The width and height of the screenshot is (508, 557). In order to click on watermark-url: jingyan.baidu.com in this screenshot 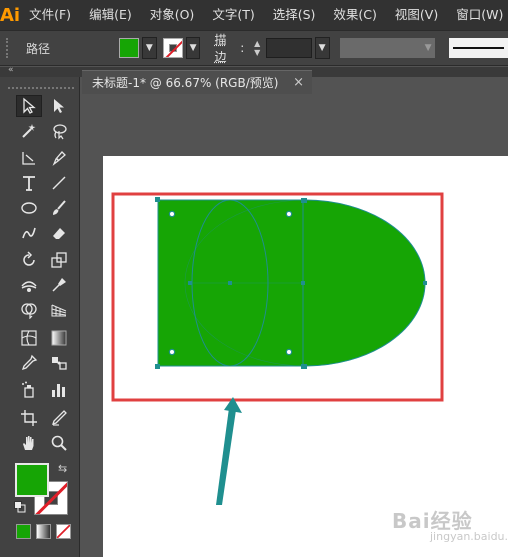, I will do `click(469, 536)`.